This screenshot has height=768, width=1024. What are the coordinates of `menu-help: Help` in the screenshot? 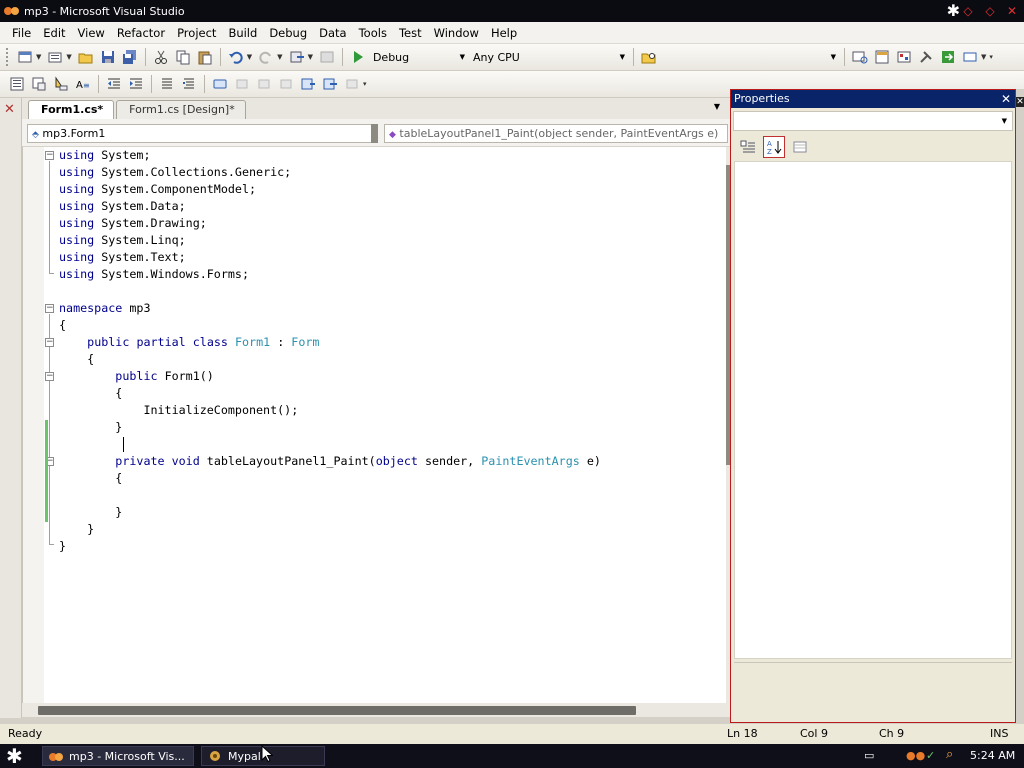 It's located at (504, 33).